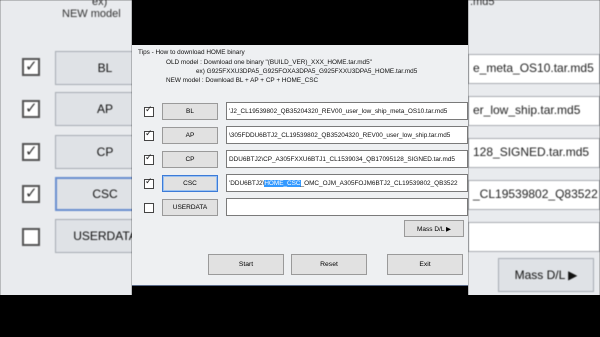 The width and height of the screenshot is (600, 337). Describe the element at coordinates (149, 111) in the screenshot. I see `bl-checkbox` at that location.